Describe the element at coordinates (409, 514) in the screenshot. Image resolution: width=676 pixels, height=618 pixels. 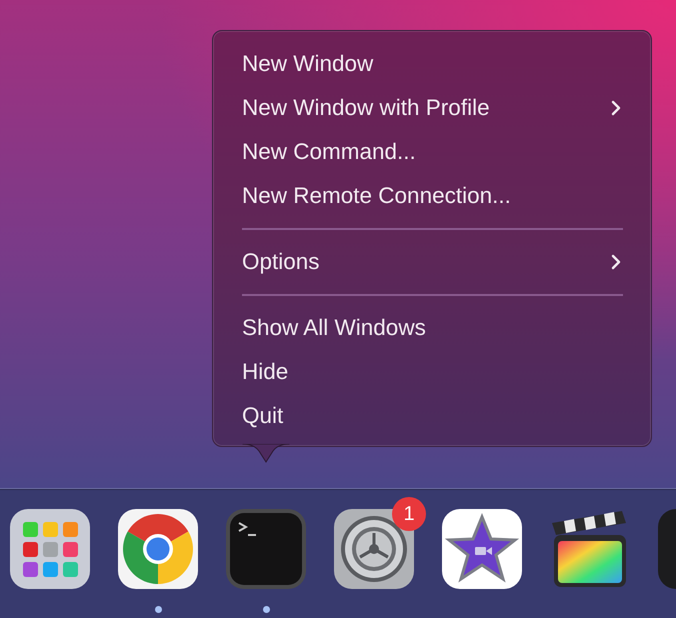
I see `notification-badge: 1` at that location.